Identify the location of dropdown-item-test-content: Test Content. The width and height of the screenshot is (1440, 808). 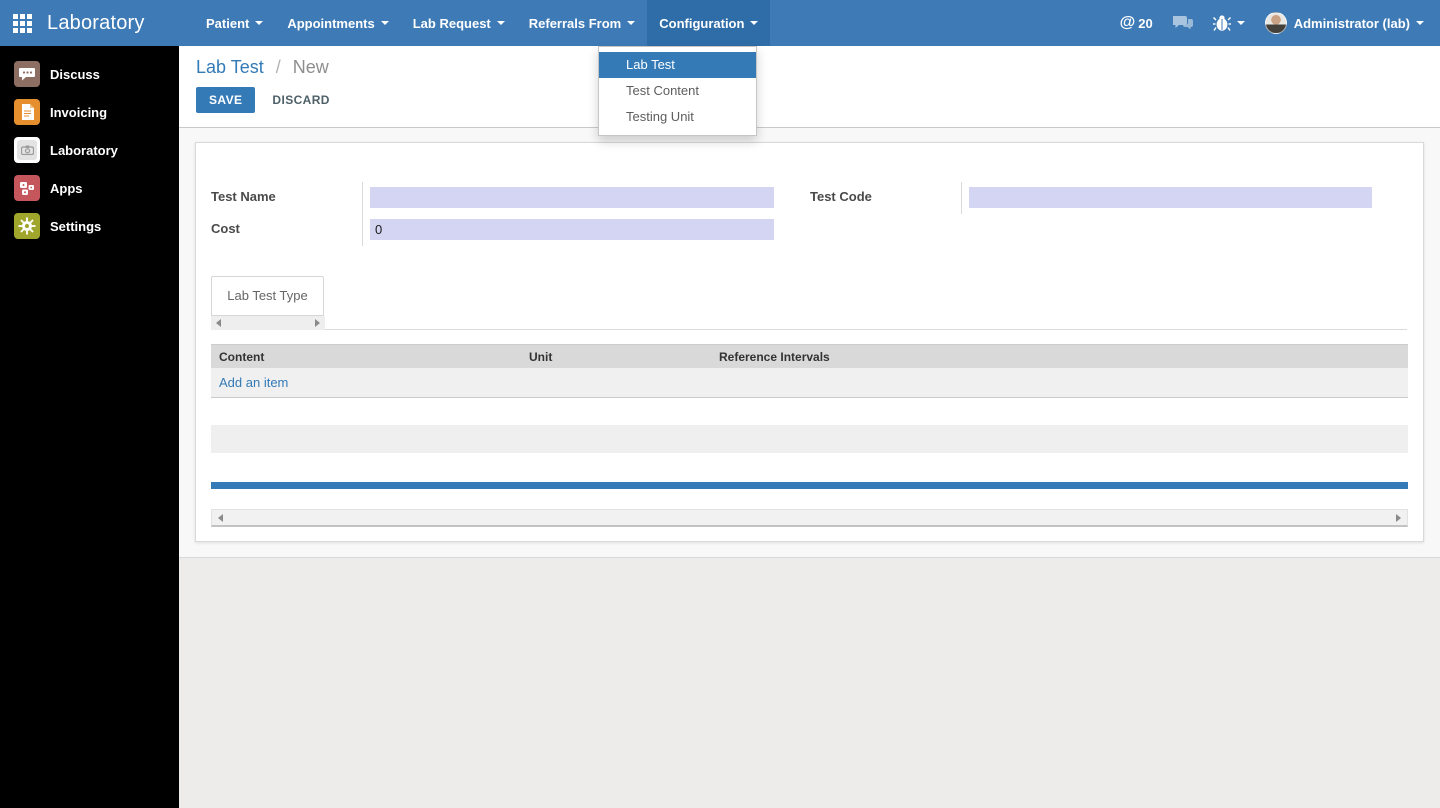
(677, 91).